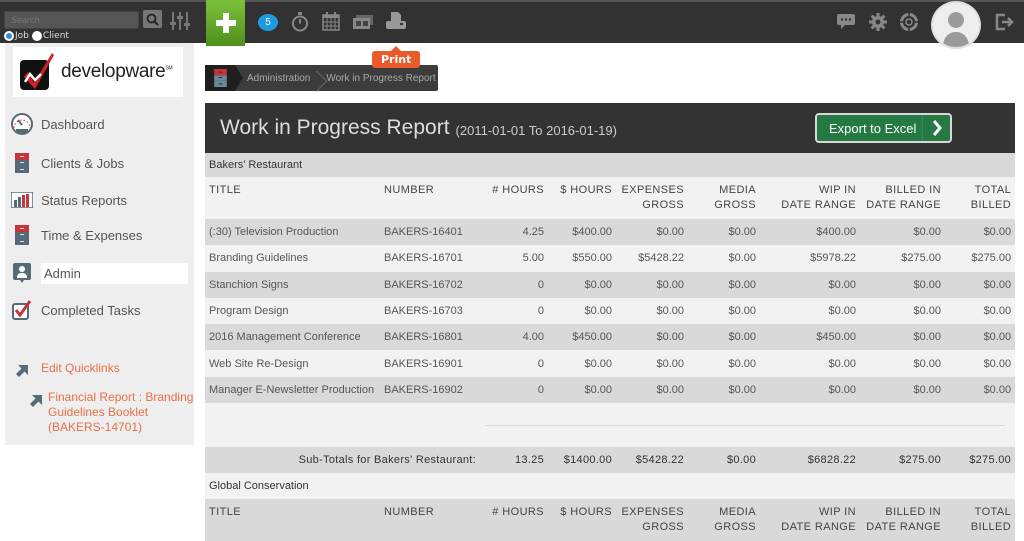 Image resolution: width=1024 pixels, height=541 pixels. I want to click on column-header-line: BILLED IN, so click(913, 512).